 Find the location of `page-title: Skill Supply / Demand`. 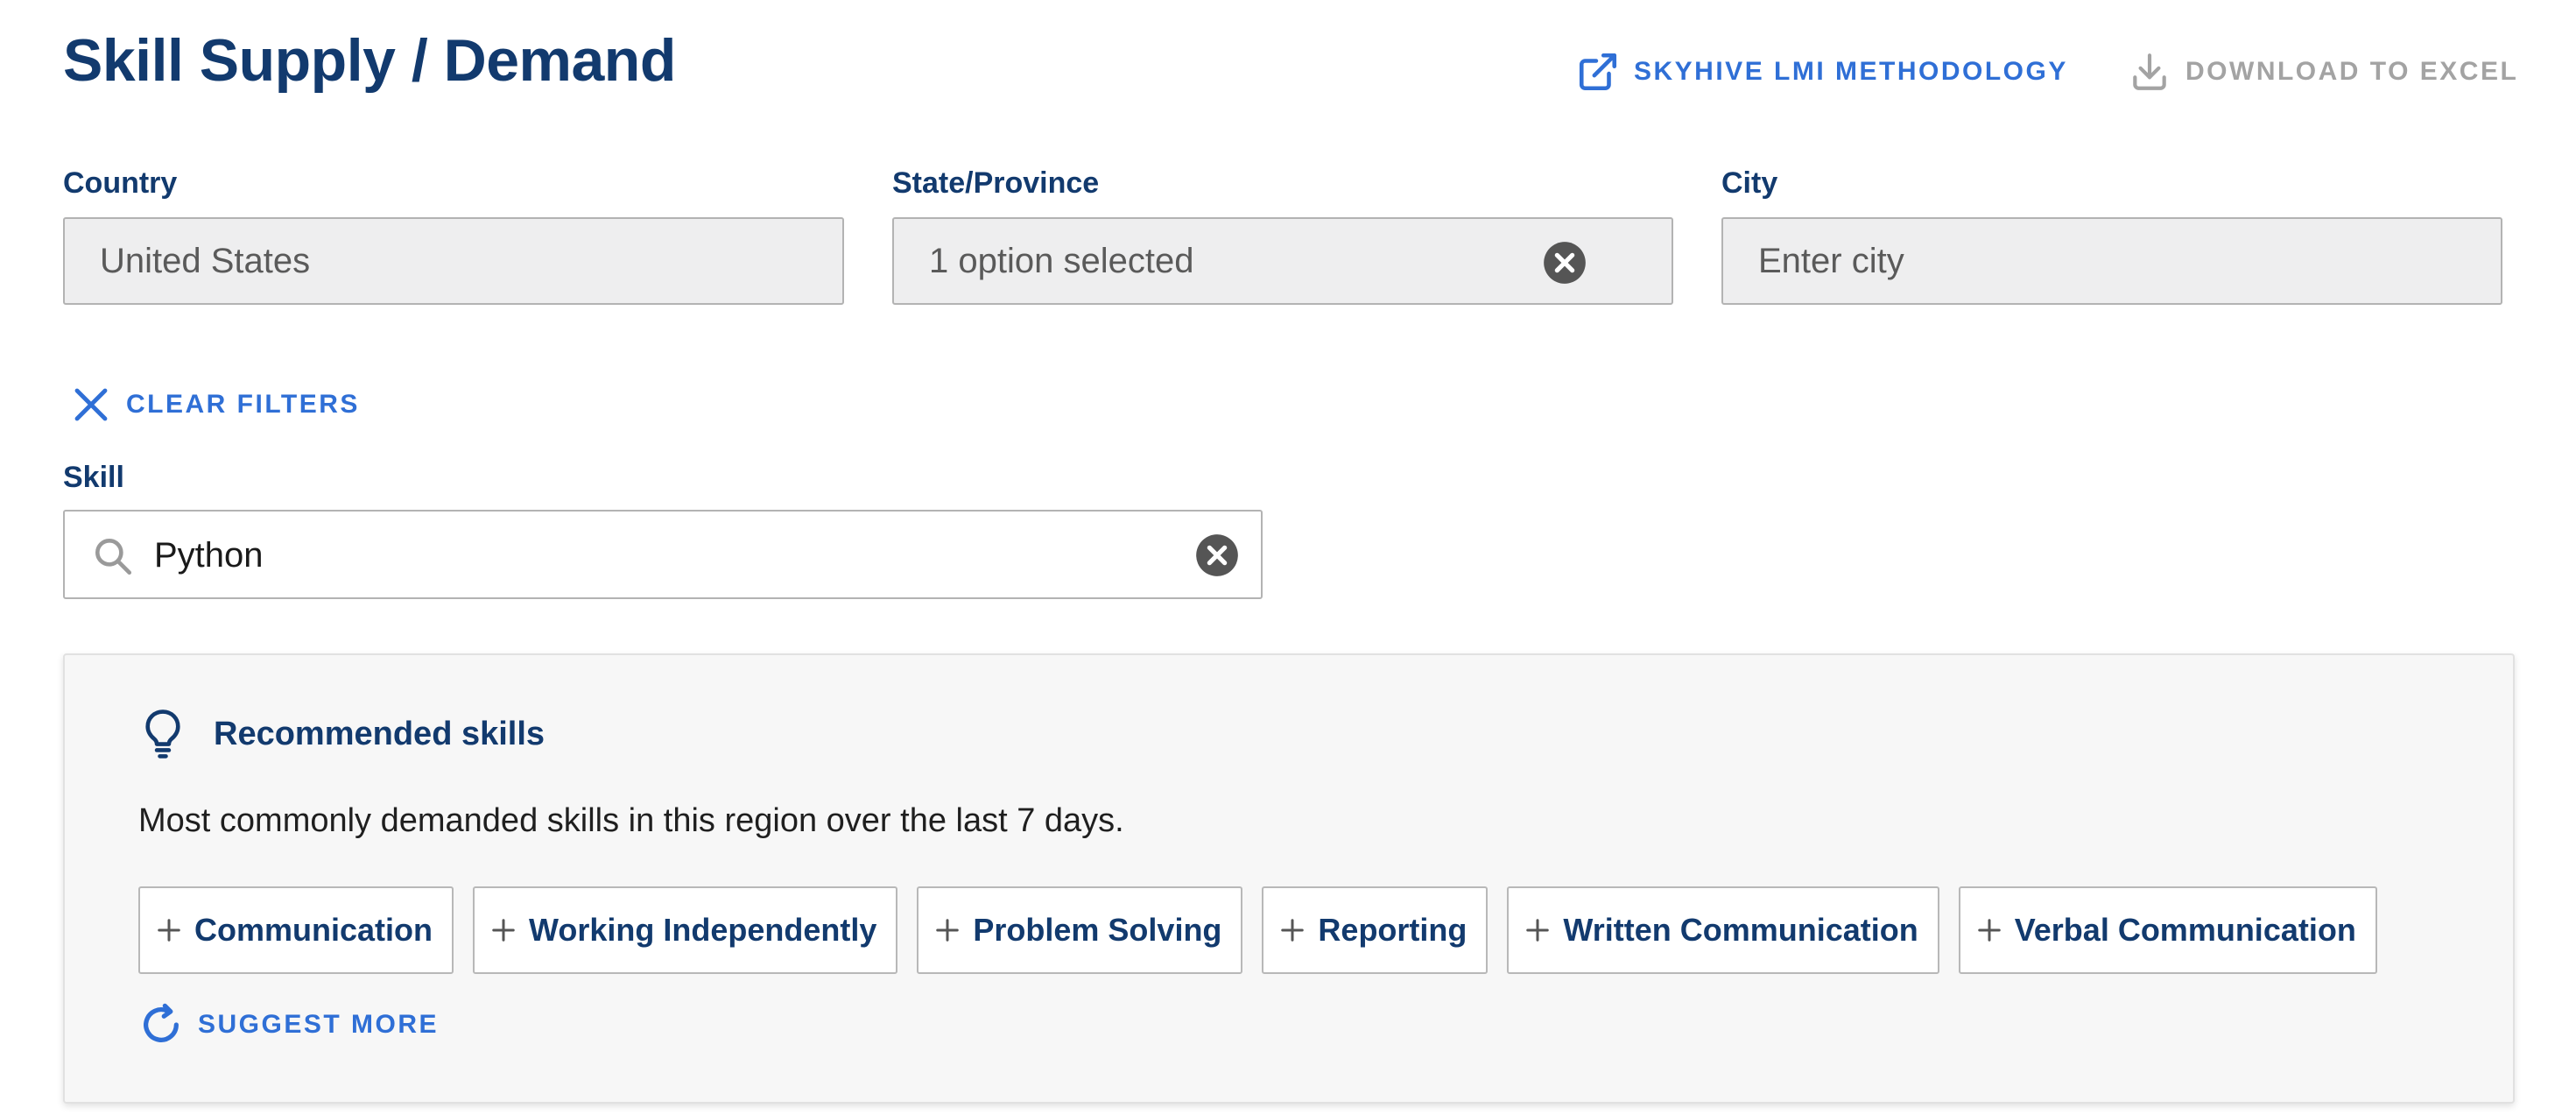

page-title: Skill Supply / Demand is located at coordinates (369, 60).